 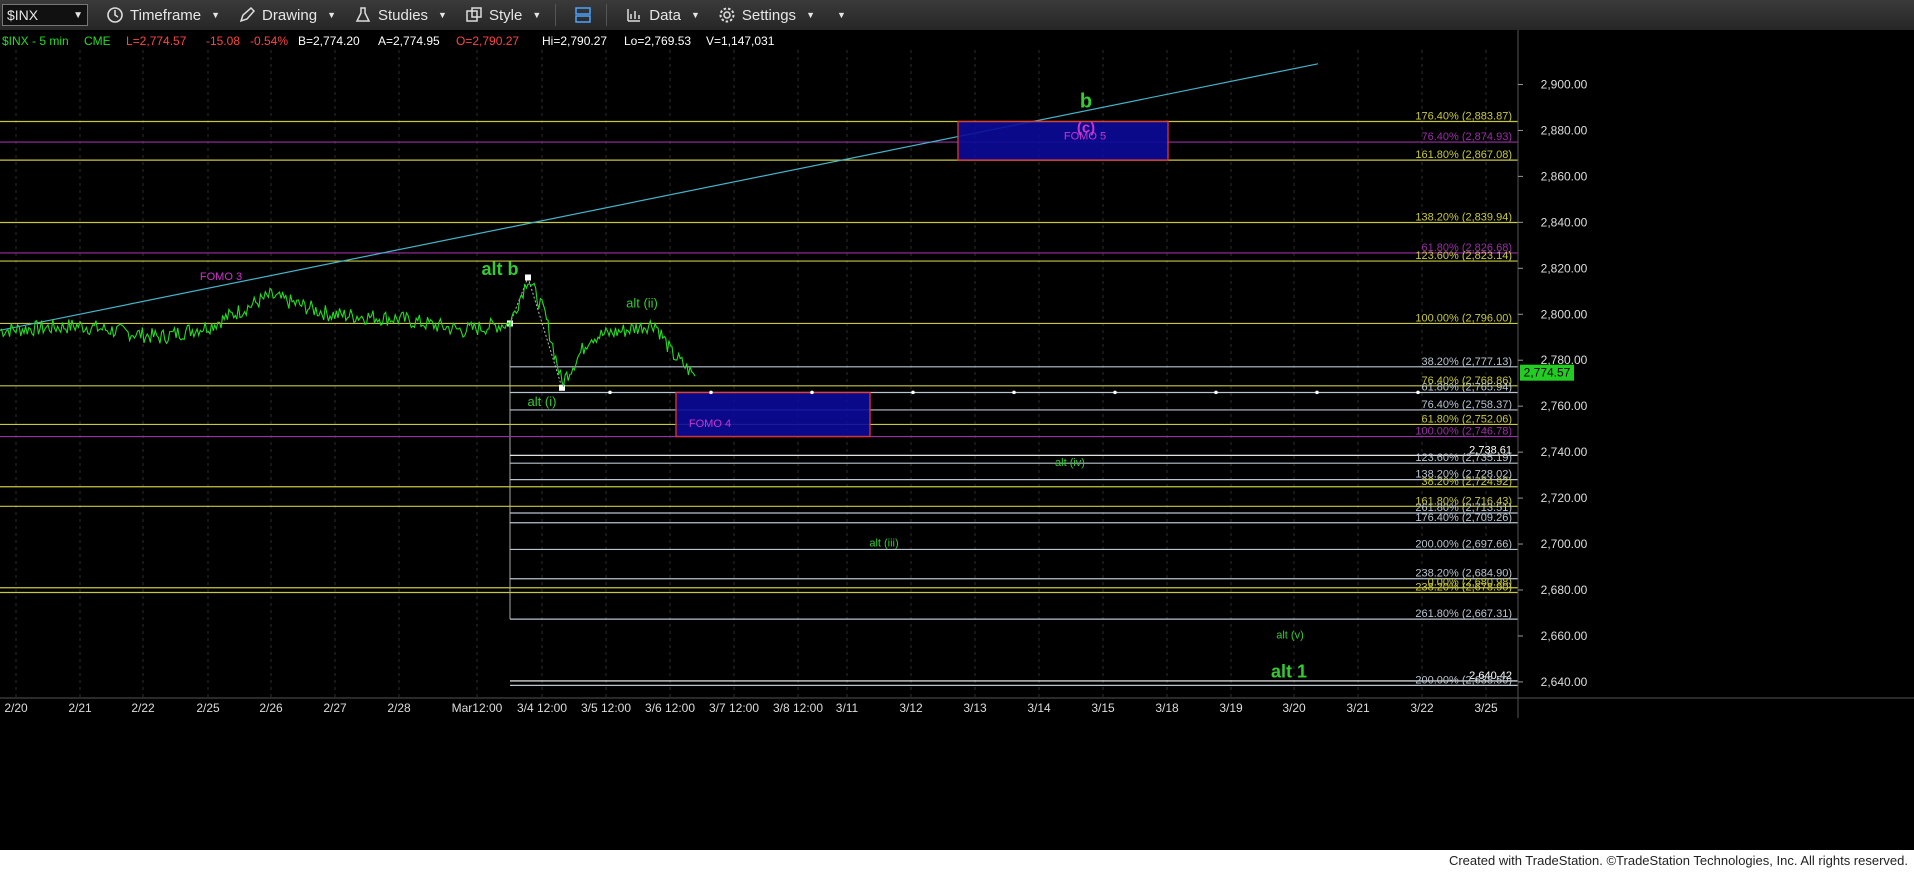 I want to click on y-tick-label: 2,720.00, so click(x=1564, y=498).